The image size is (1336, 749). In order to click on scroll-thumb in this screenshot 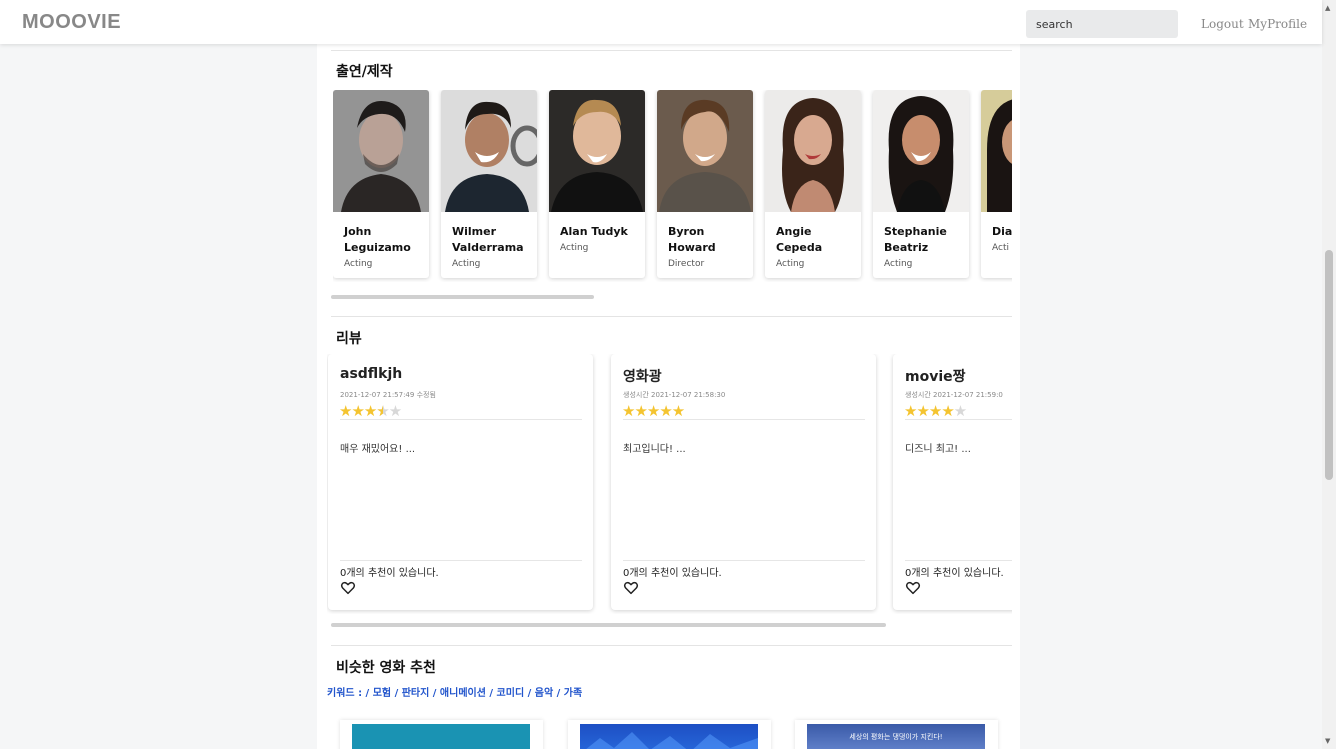, I will do `click(1329, 365)`.